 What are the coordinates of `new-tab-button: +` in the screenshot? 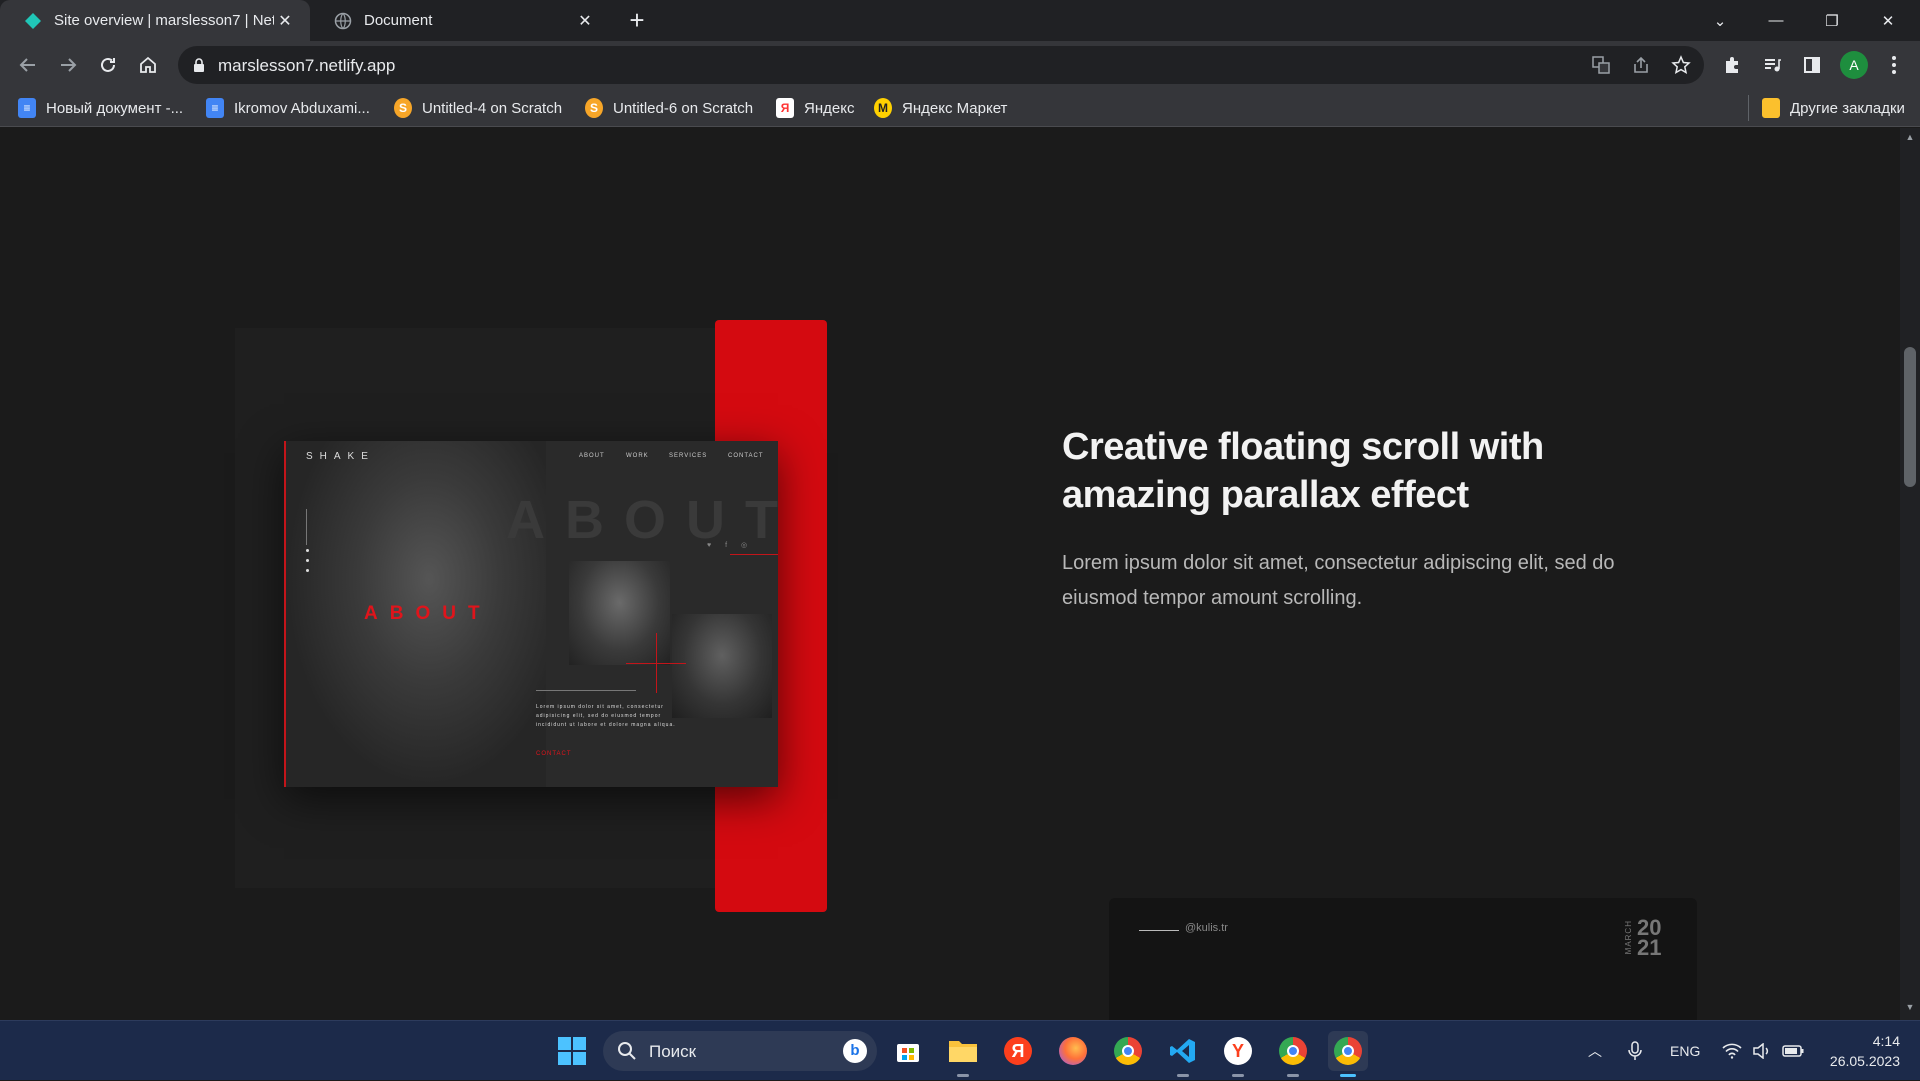 It's located at (637, 20).